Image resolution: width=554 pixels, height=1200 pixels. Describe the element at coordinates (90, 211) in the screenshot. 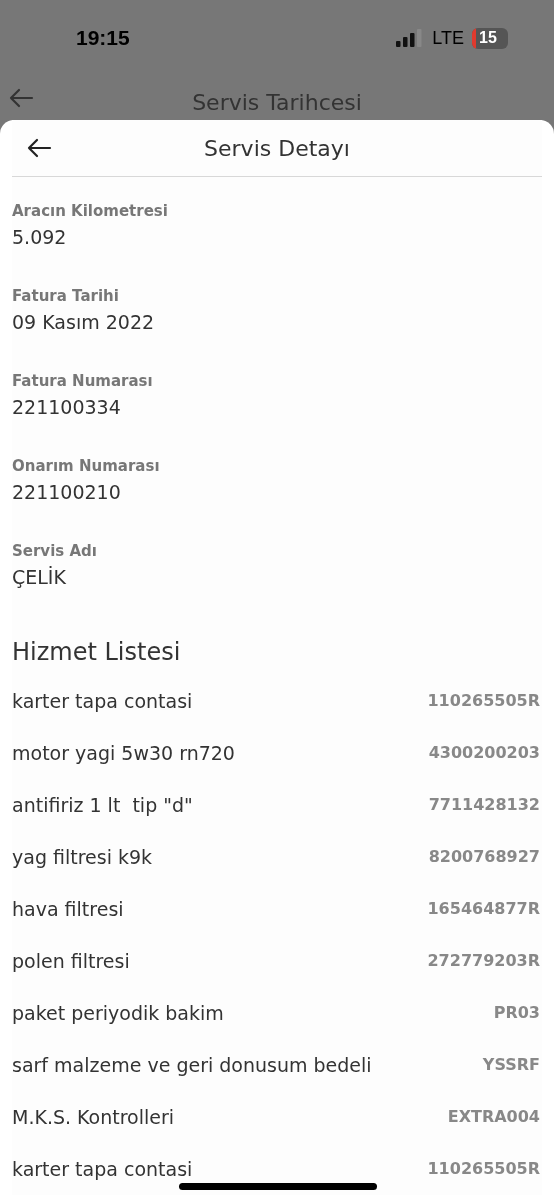

I see `field-label: Aracın Kilometresi` at that location.